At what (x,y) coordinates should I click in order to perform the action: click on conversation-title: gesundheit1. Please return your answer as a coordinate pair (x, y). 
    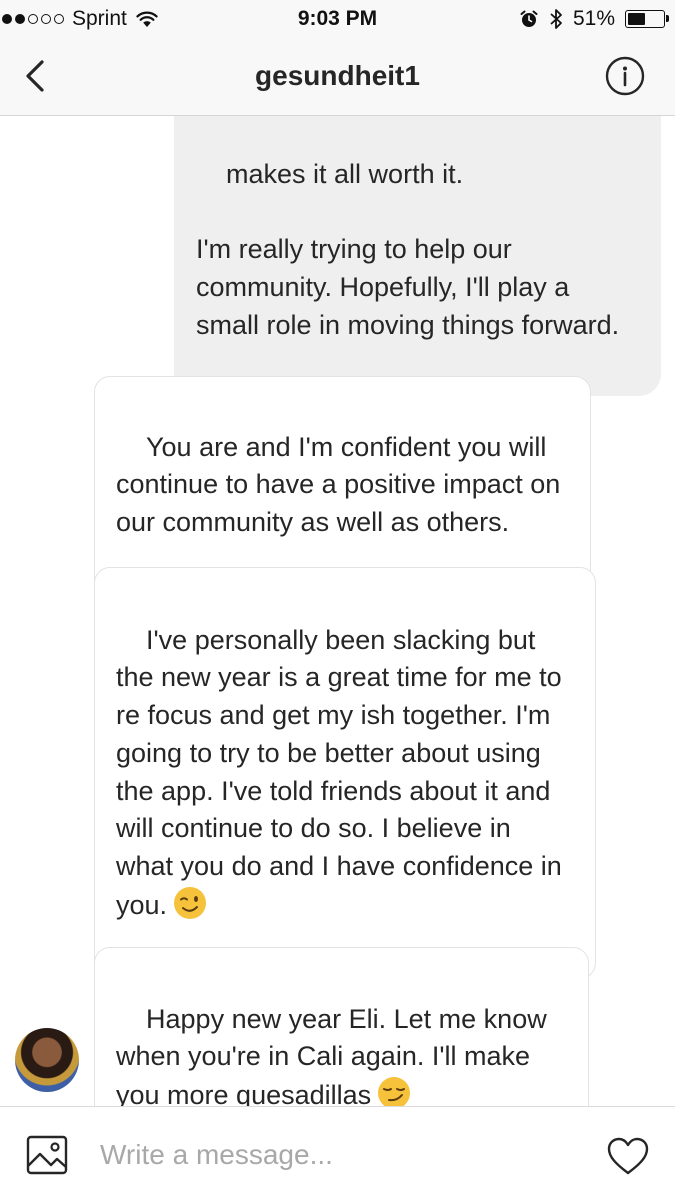
    Looking at the image, I should click on (337, 76).